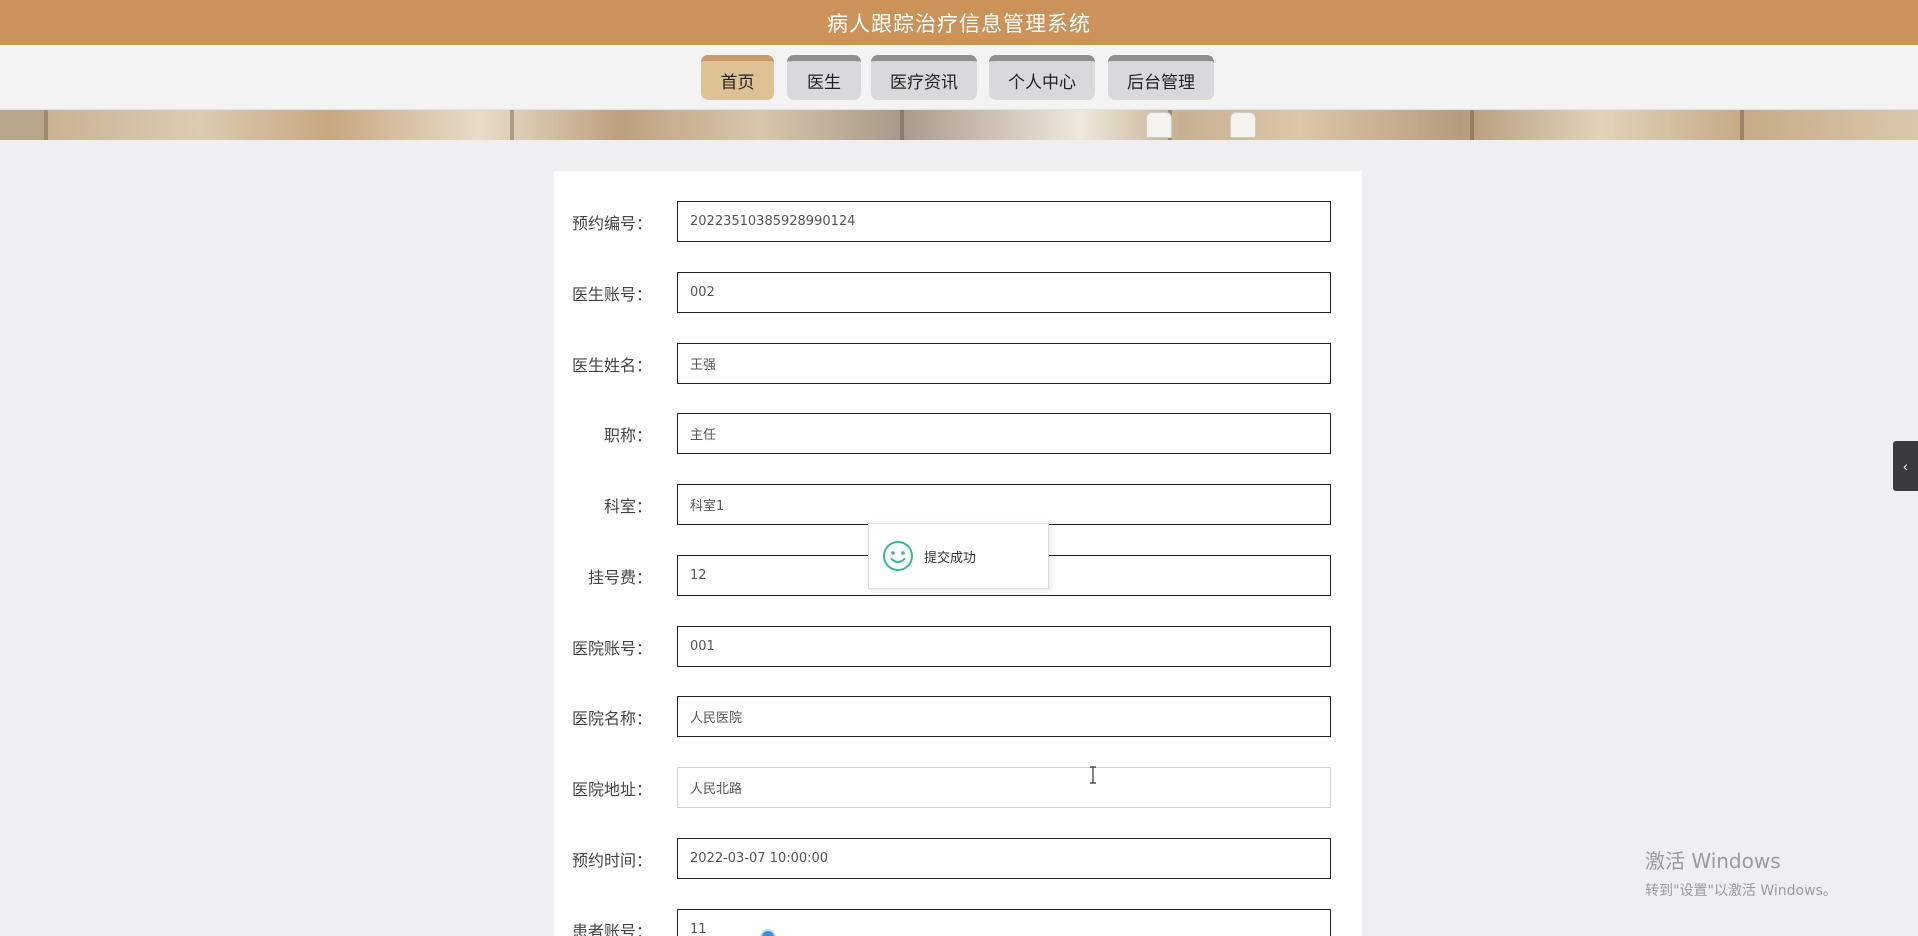  I want to click on nav-home: 首页, so click(737, 77).